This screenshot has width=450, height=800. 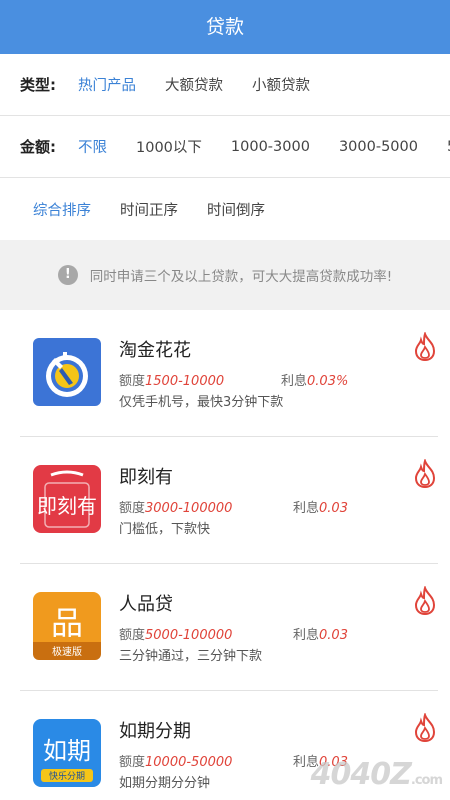 What do you see at coordinates (67, 776) in the screenshot?
I see `ruqi-logo-subtext: 快乐分期` at bounding box center [67, 776].